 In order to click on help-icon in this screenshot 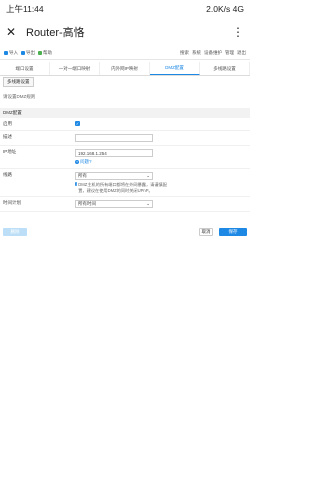, I will do `click(40, 52)`.